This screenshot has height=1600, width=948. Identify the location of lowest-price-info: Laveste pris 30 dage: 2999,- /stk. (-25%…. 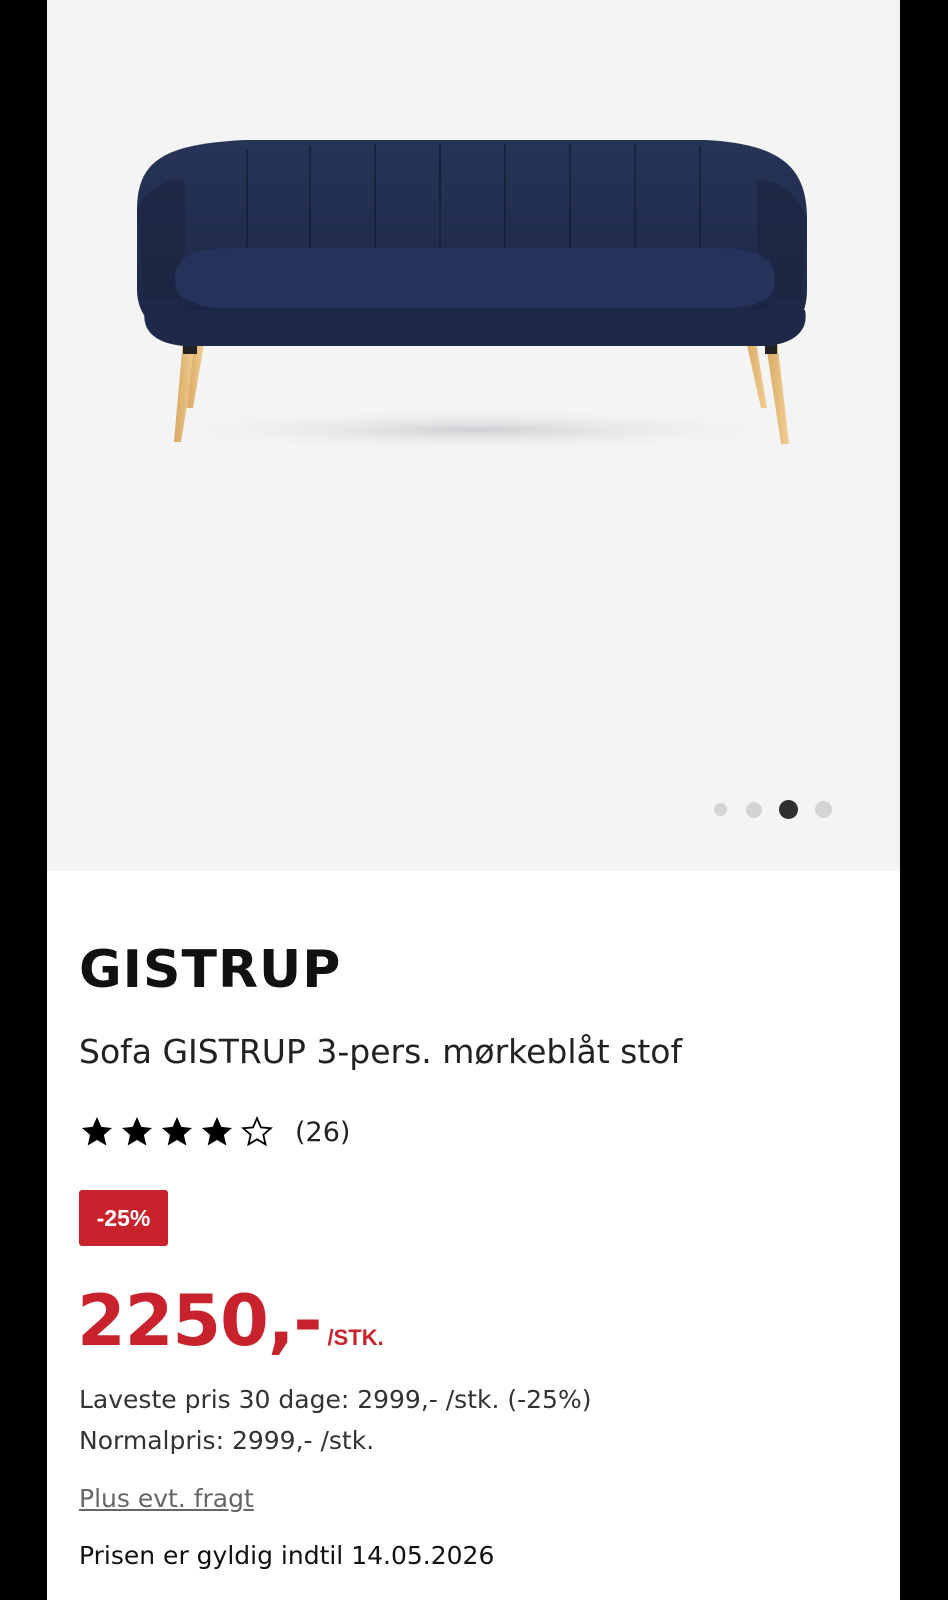
(335, 1399).